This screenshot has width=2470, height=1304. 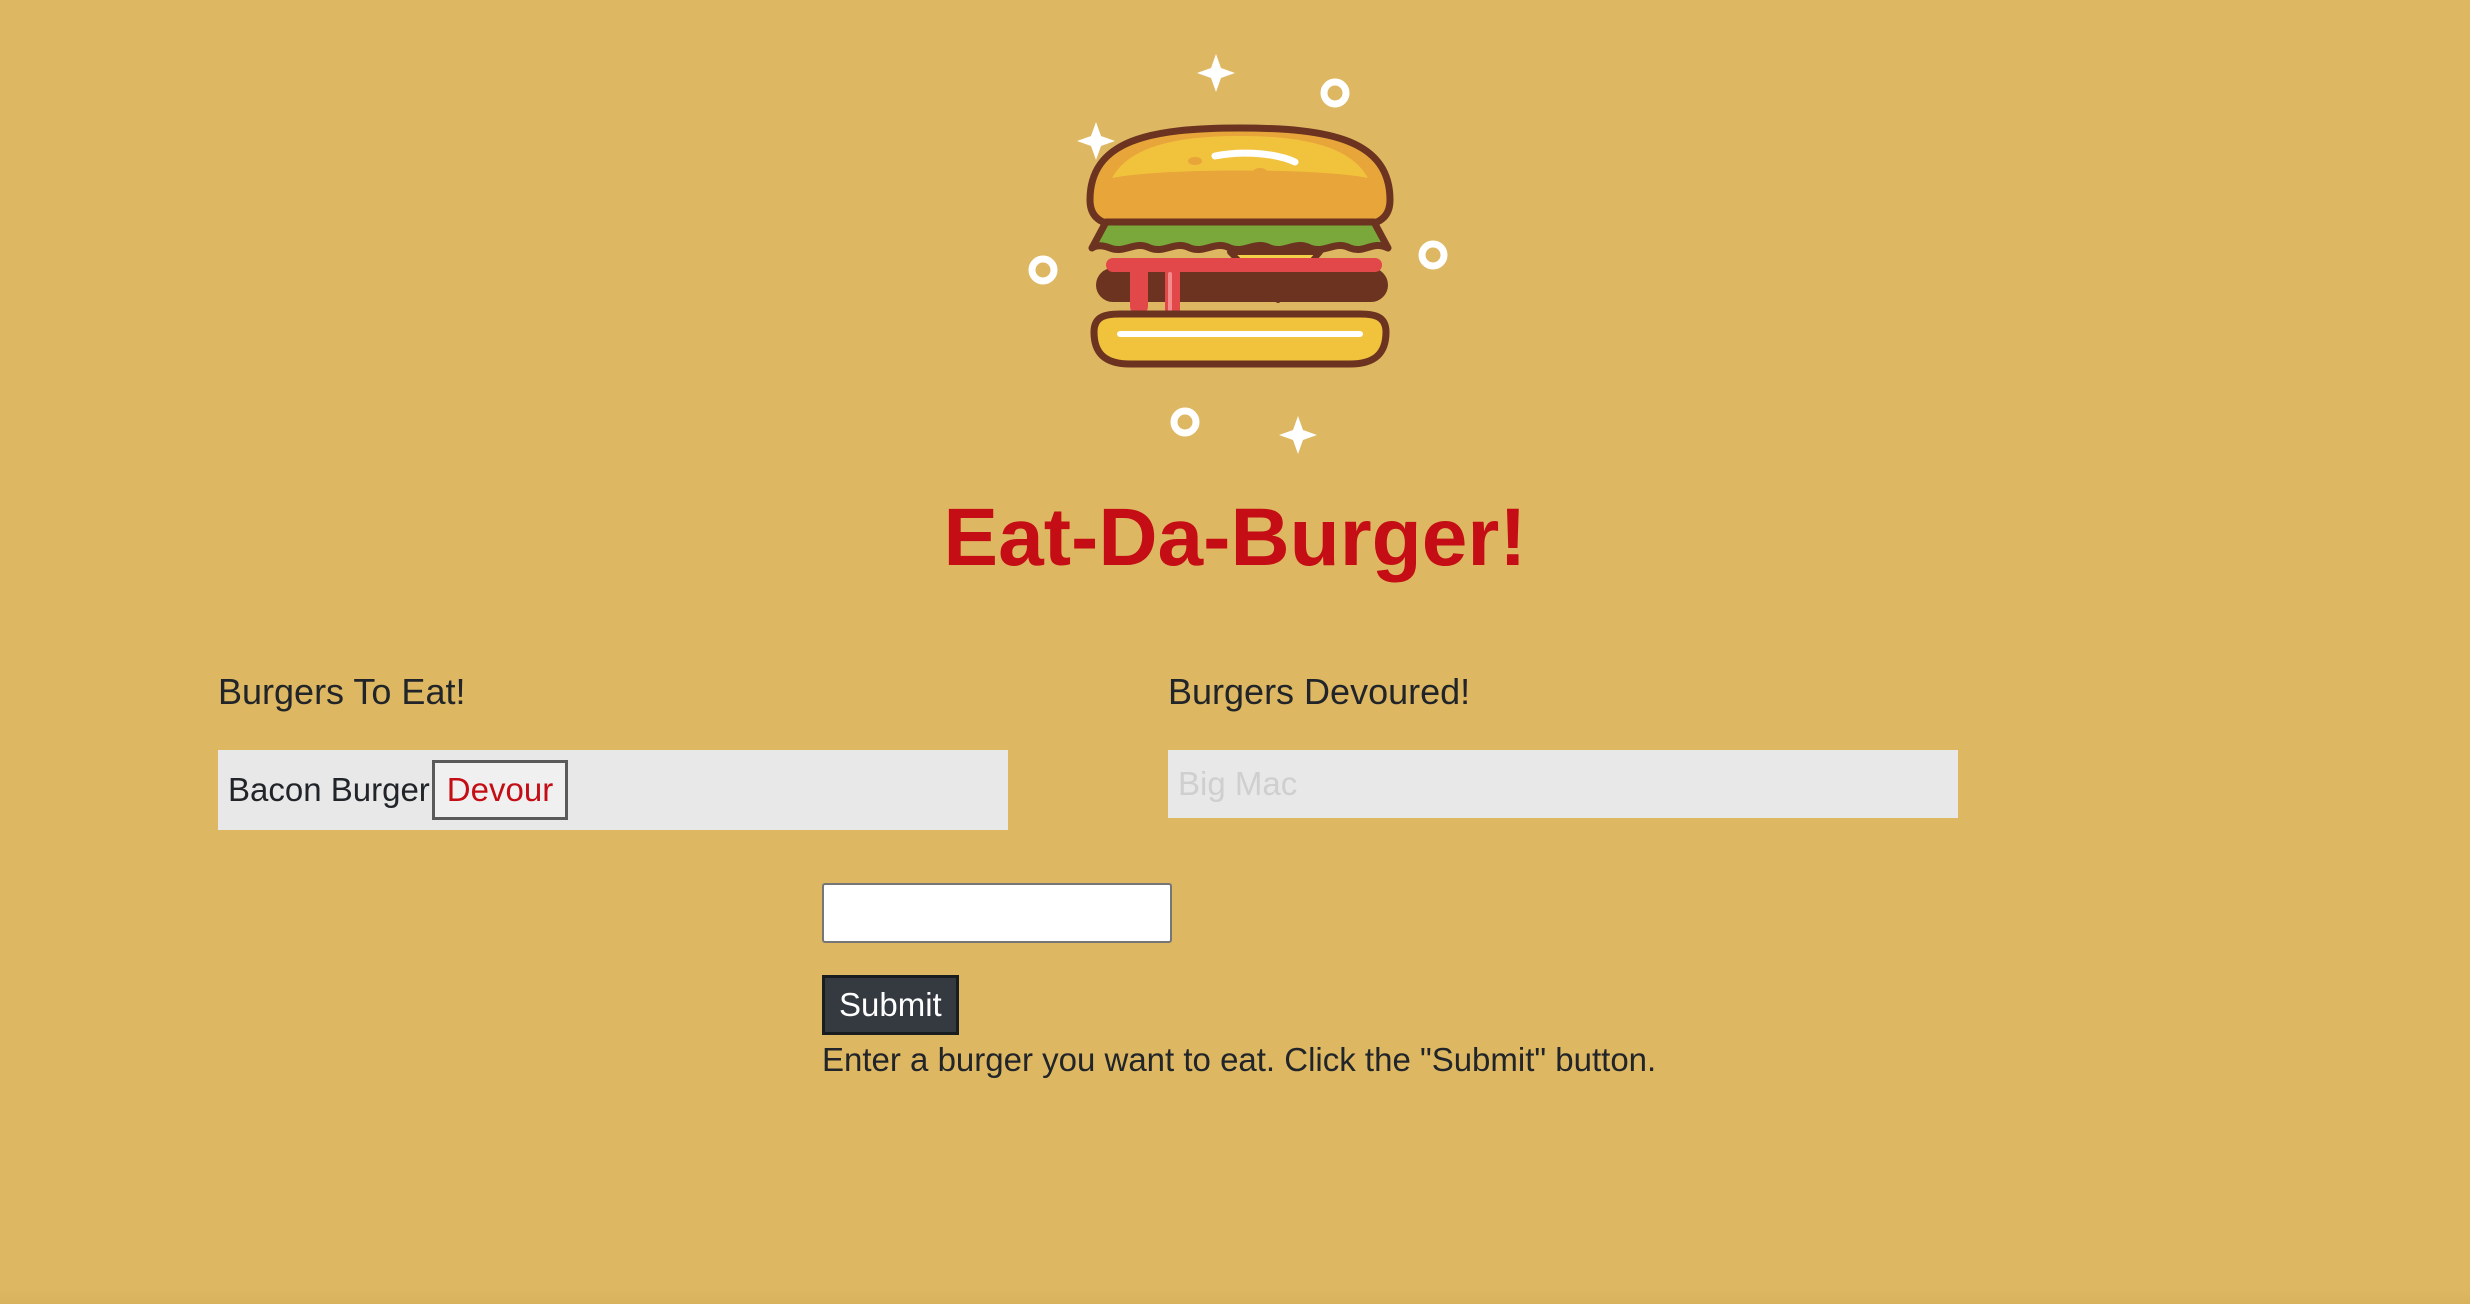 What do you see at coordinates (1238, 254) in the screenshot?
I see `burger-icon` at bounding box center [1238, 254].